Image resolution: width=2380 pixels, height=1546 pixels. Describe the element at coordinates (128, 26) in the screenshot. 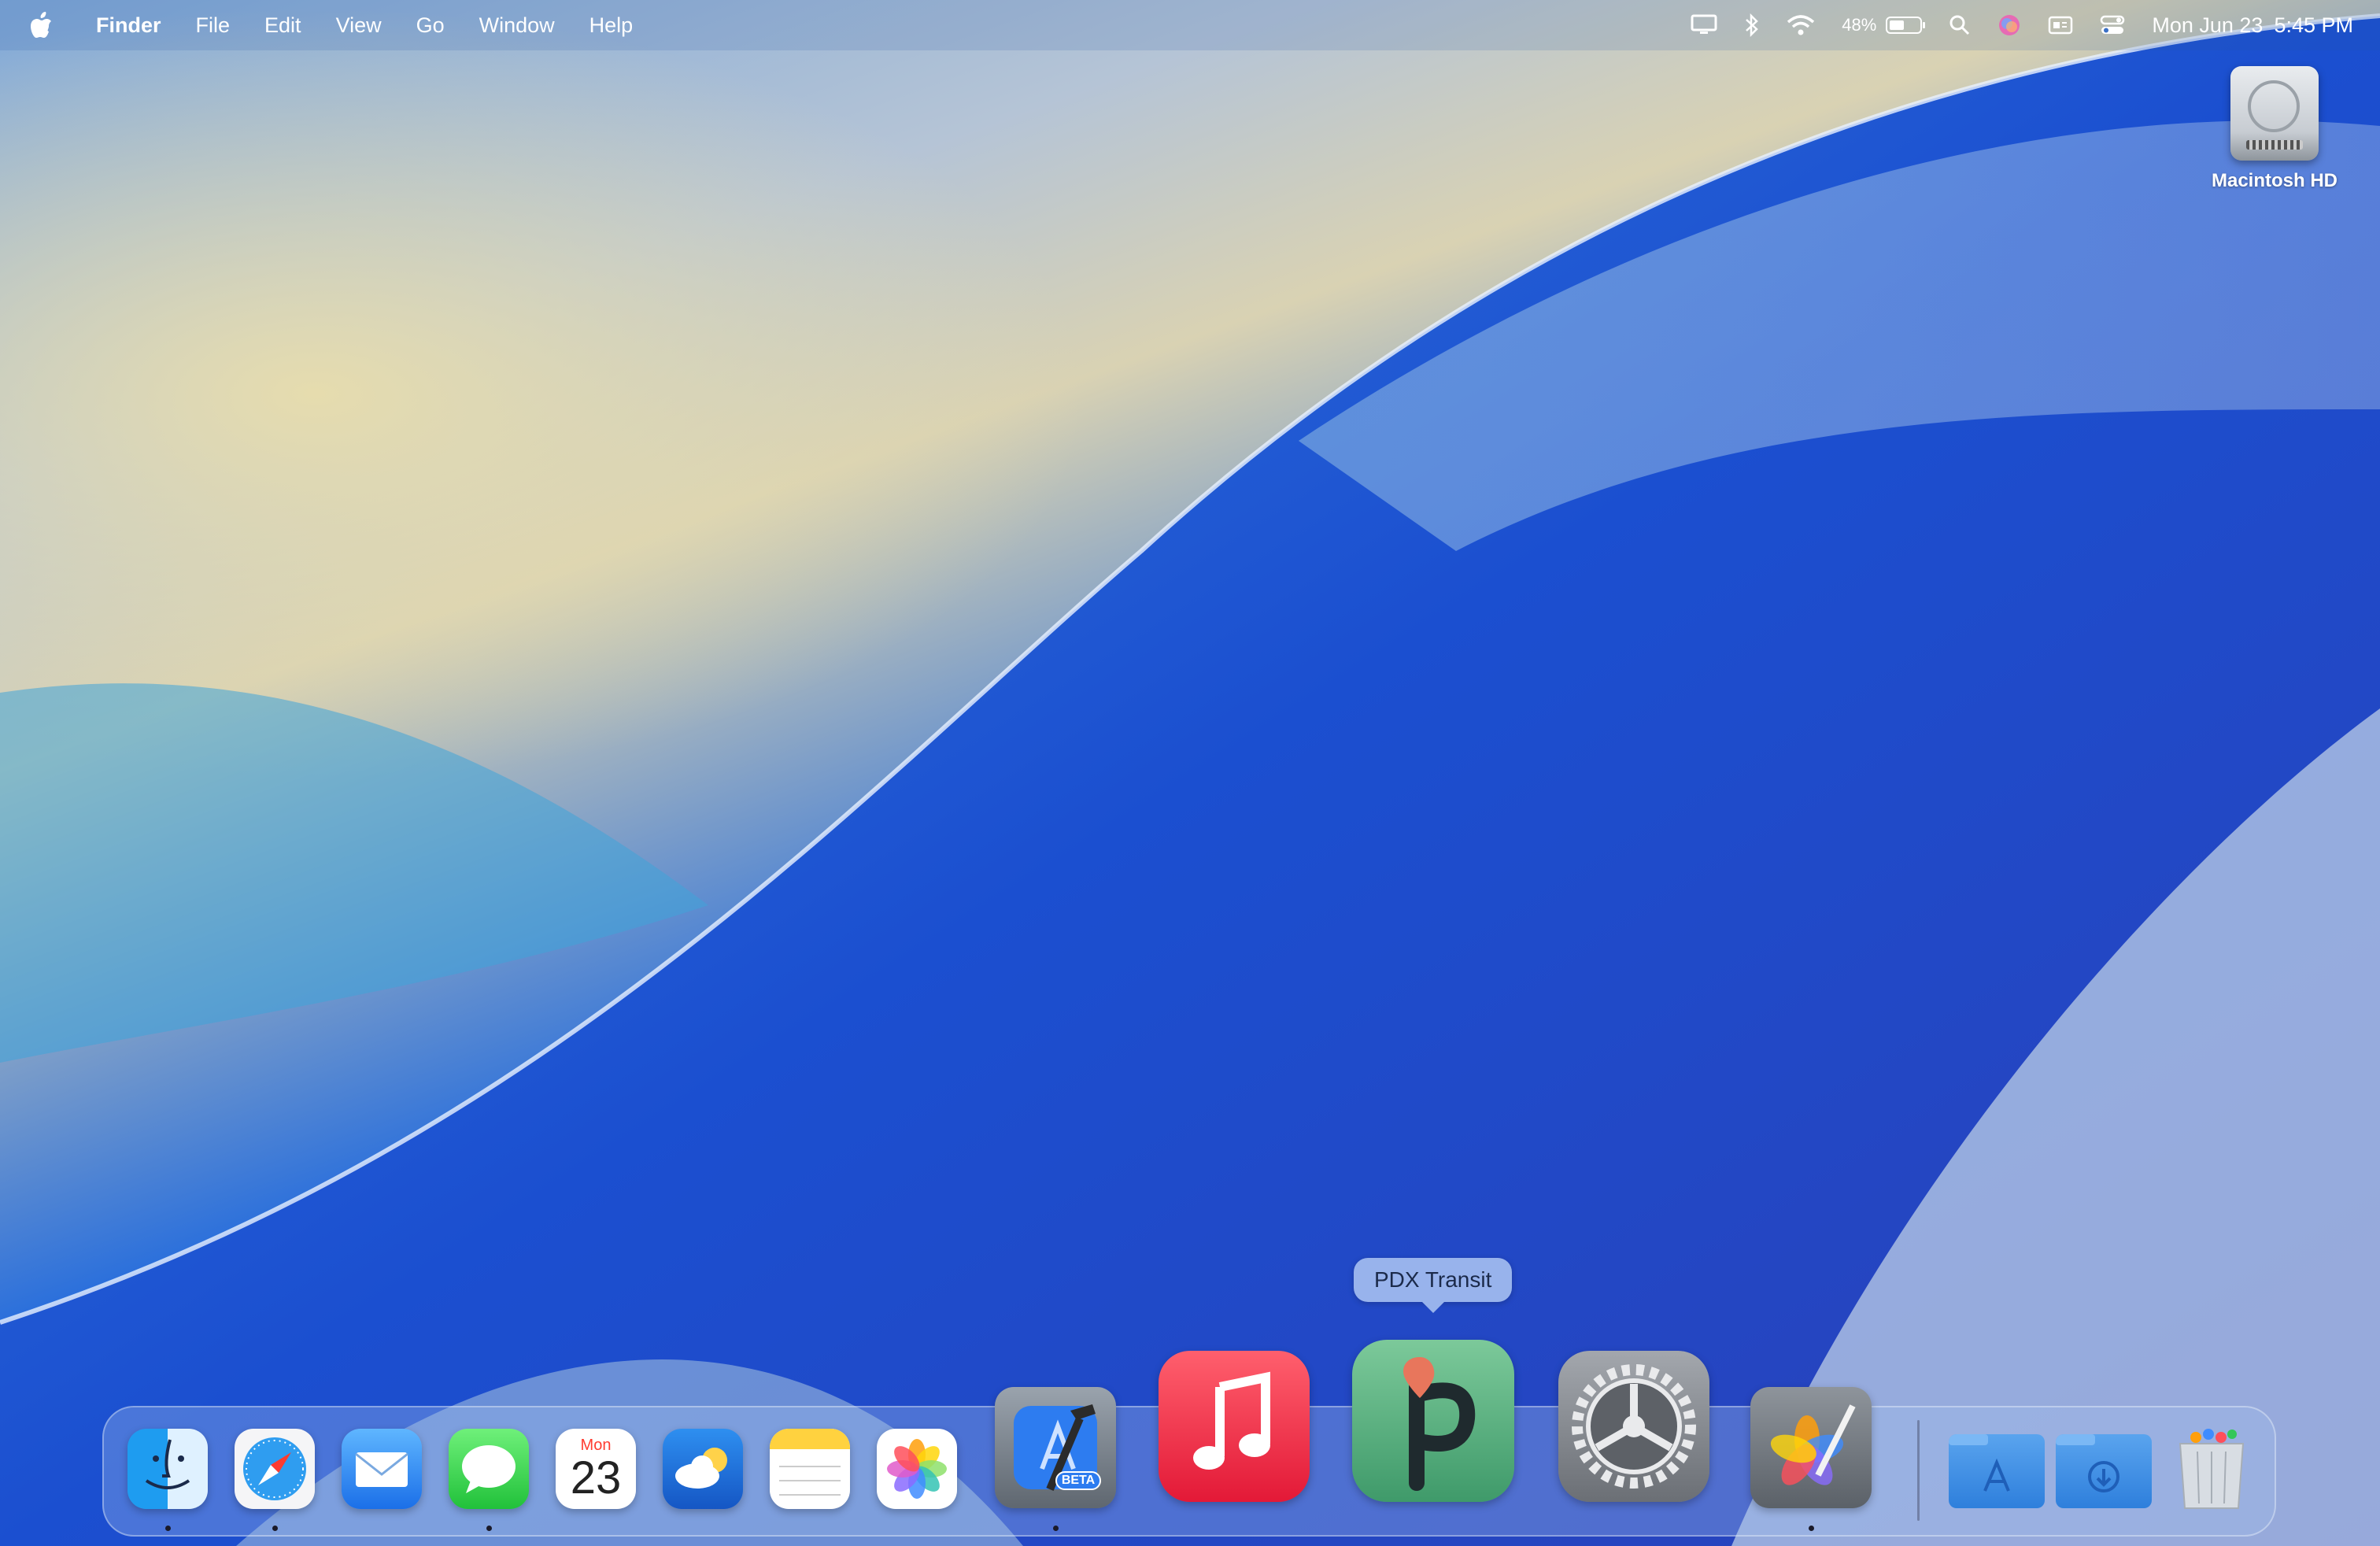

I see `menu-app-name: Finder` at that location.